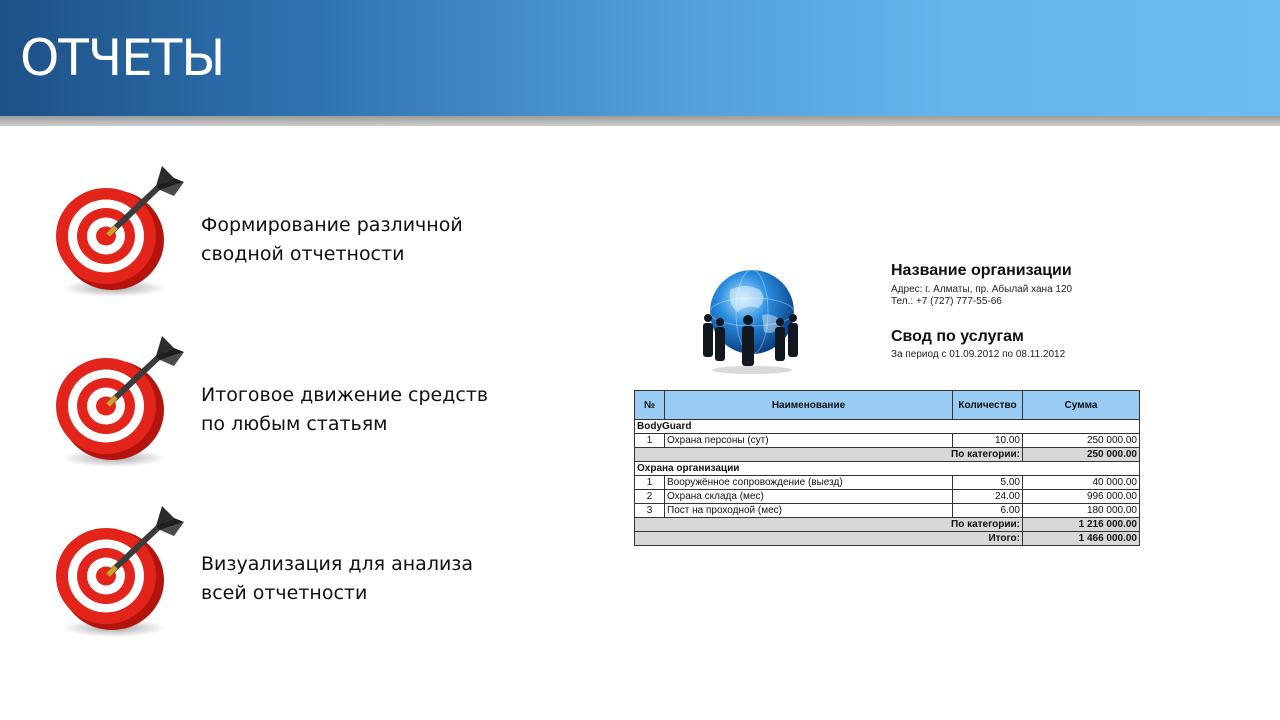  What do you see at coordinates (1081, 510) in the screenshot?
I see `row-sum: 180 000.00` at bounding box center [1081, 510].